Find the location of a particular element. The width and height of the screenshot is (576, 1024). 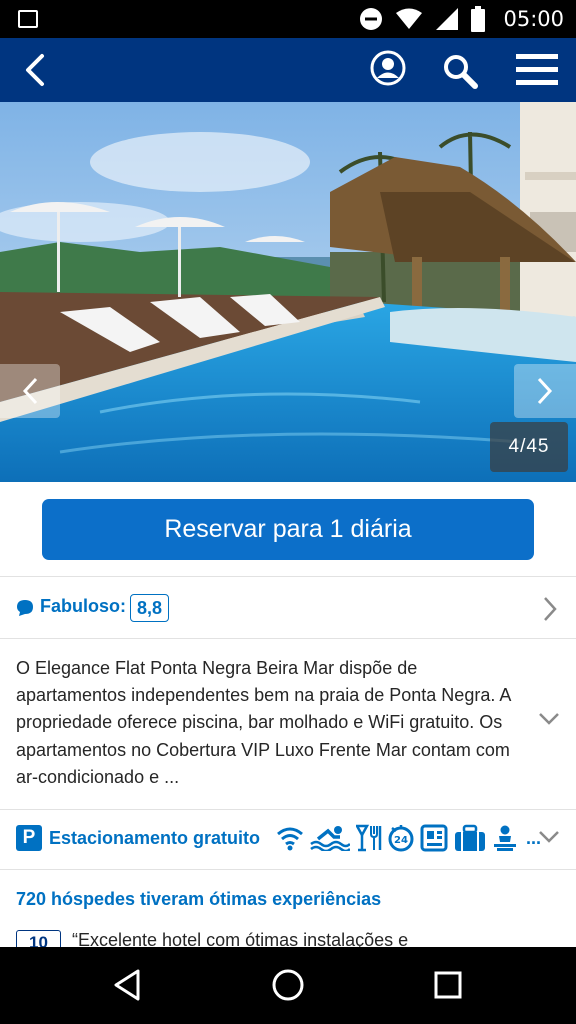

restaurant-bar-icon is located at coordinates (369, 838).